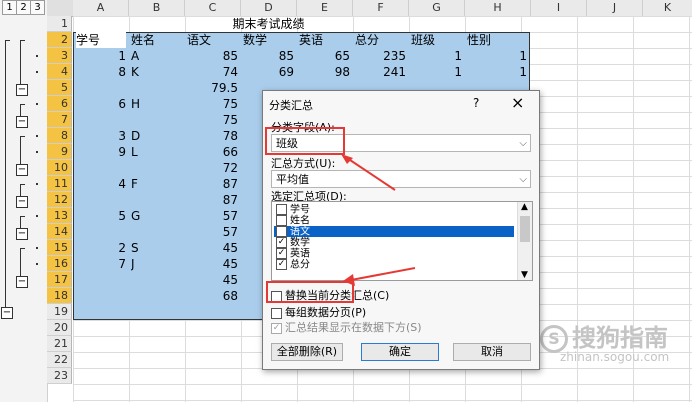 The height and width of the screenshot is (402, 692). Describe the element at coordinates (59, 184) in the screenshot. I see `row-header: 11` at that location.